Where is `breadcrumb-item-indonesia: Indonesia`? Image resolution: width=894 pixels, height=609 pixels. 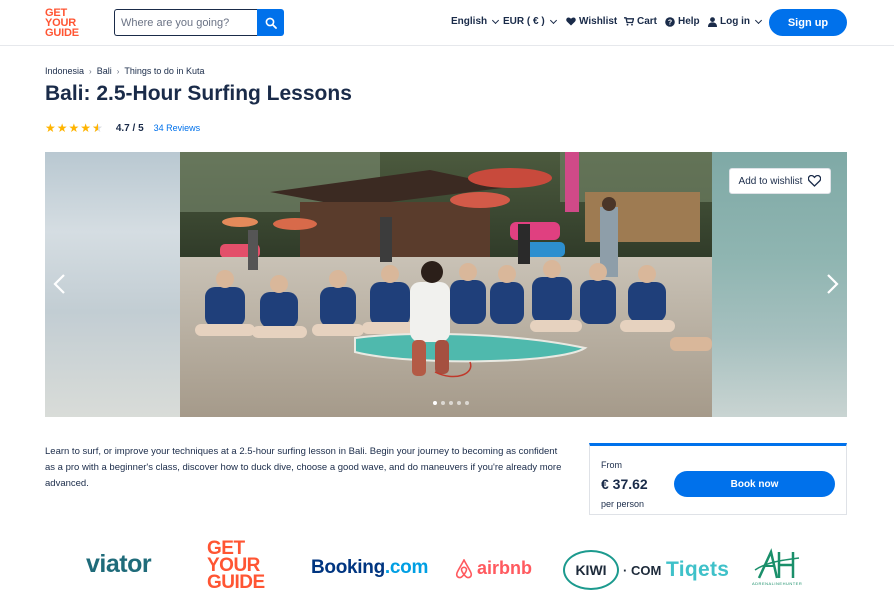 breadcrumb-item-indonesia: Indonesia is located at coordinates (64, 71).